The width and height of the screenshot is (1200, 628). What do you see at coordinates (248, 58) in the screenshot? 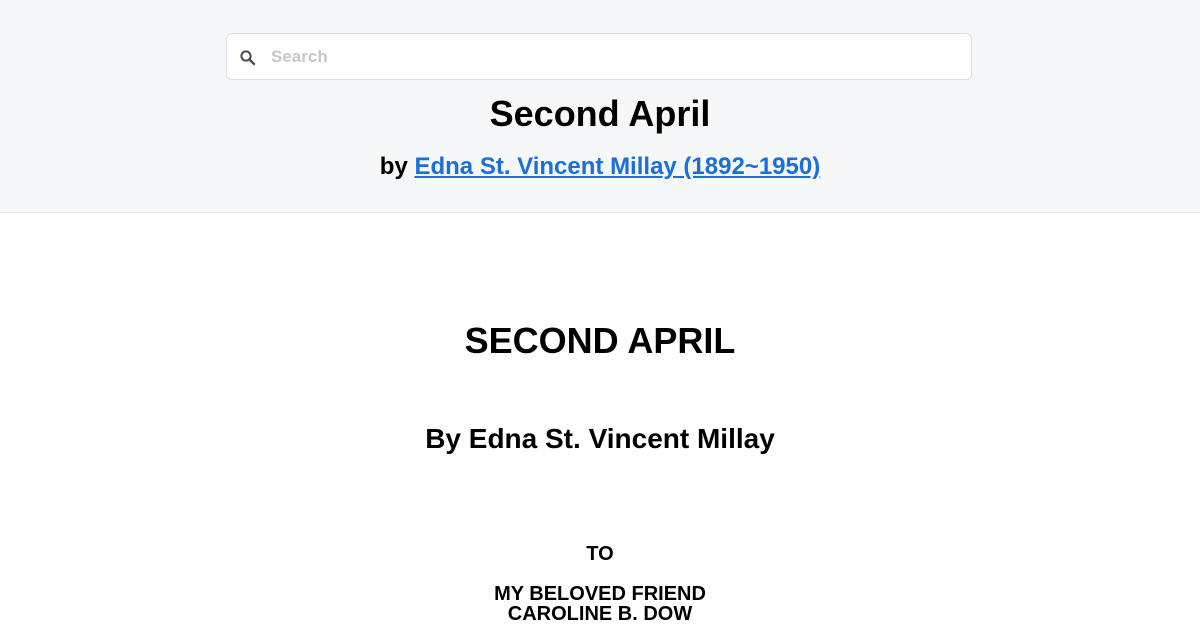
I see `search-icon` at bounding box center [248, 58].